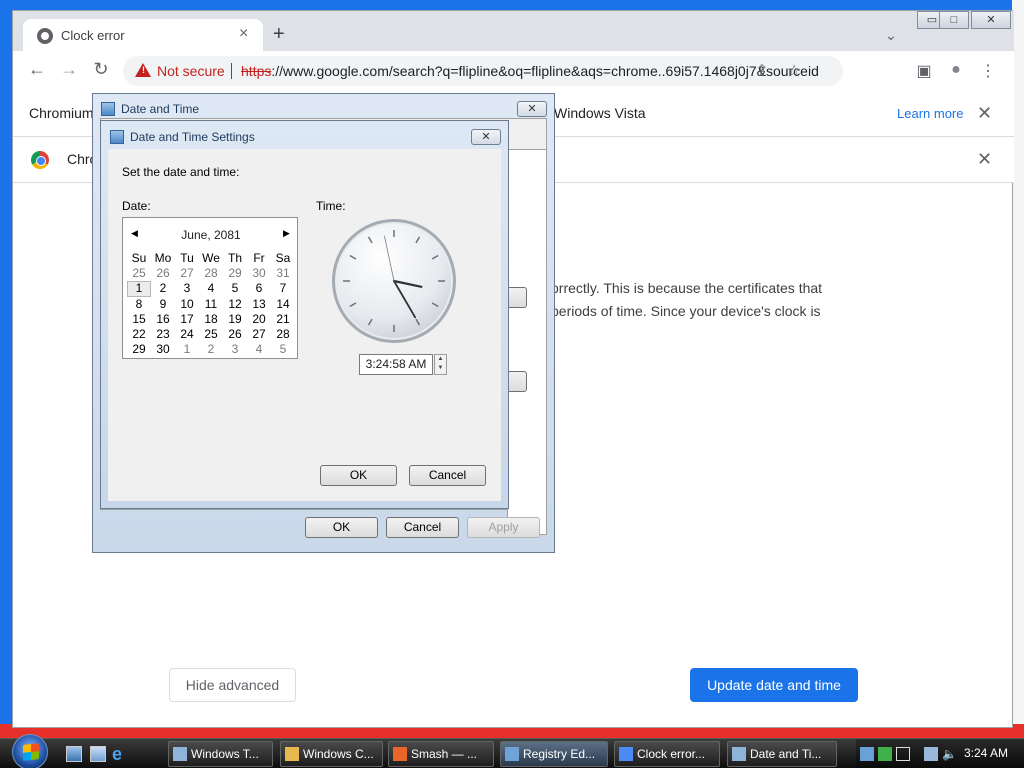  I want to click on warning-mark: !, so click(143, 70).